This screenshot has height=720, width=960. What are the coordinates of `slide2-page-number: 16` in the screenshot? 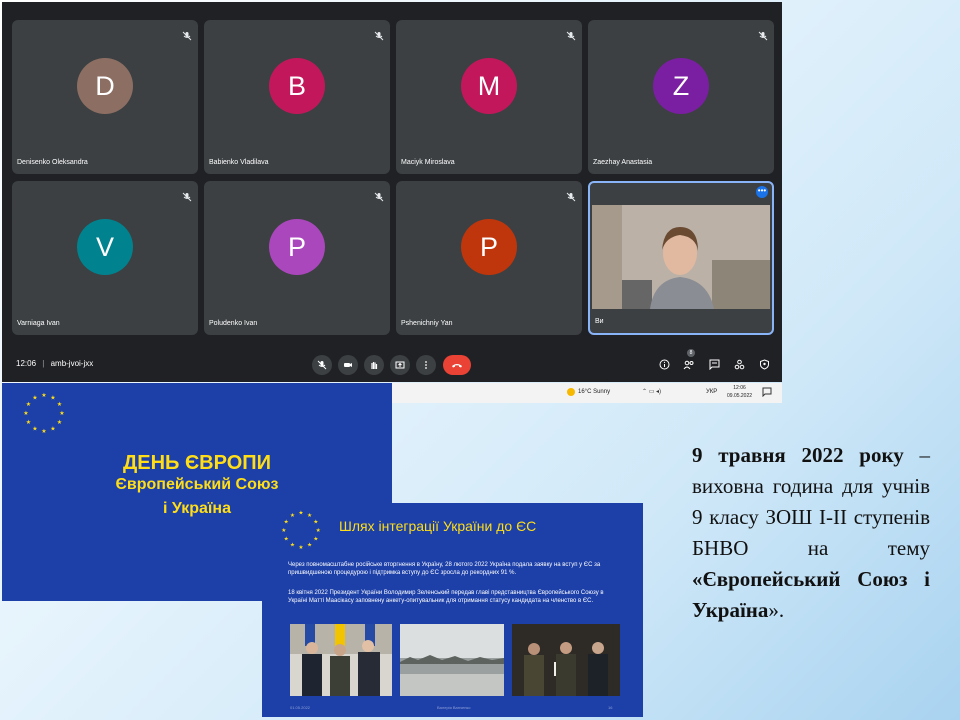 It's located at (610, 707).